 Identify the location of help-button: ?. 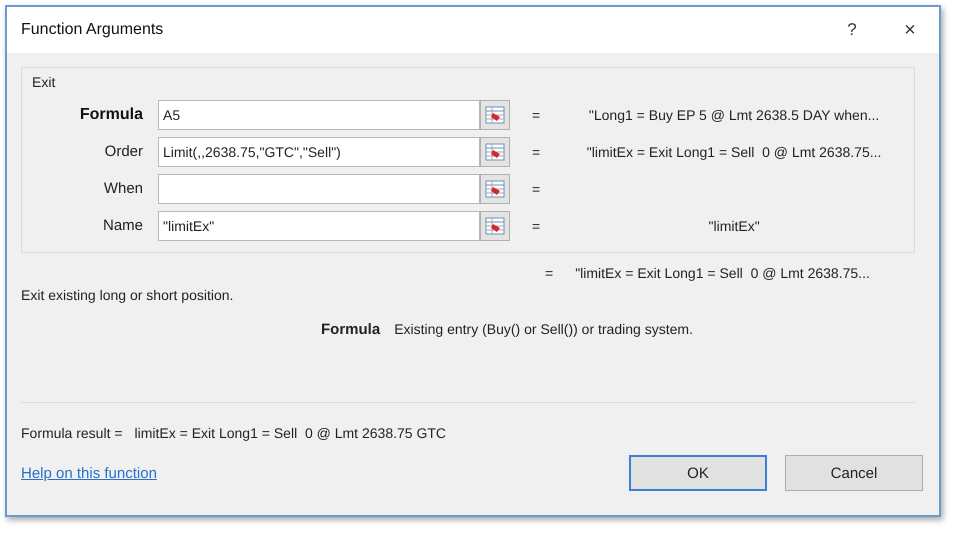
(852, 30).